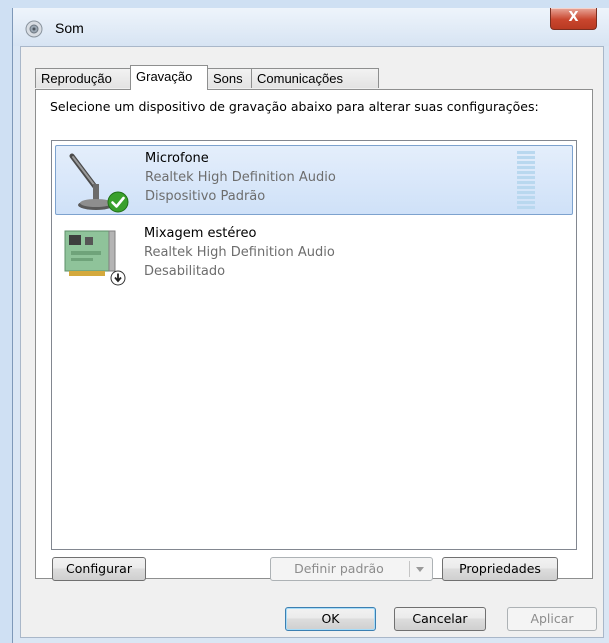 Image resolution: width=609 pixels, height=643 pixels. Describe the element at coordinates (69, 28) in the screenshot. I see `window-title: Som` at that location.